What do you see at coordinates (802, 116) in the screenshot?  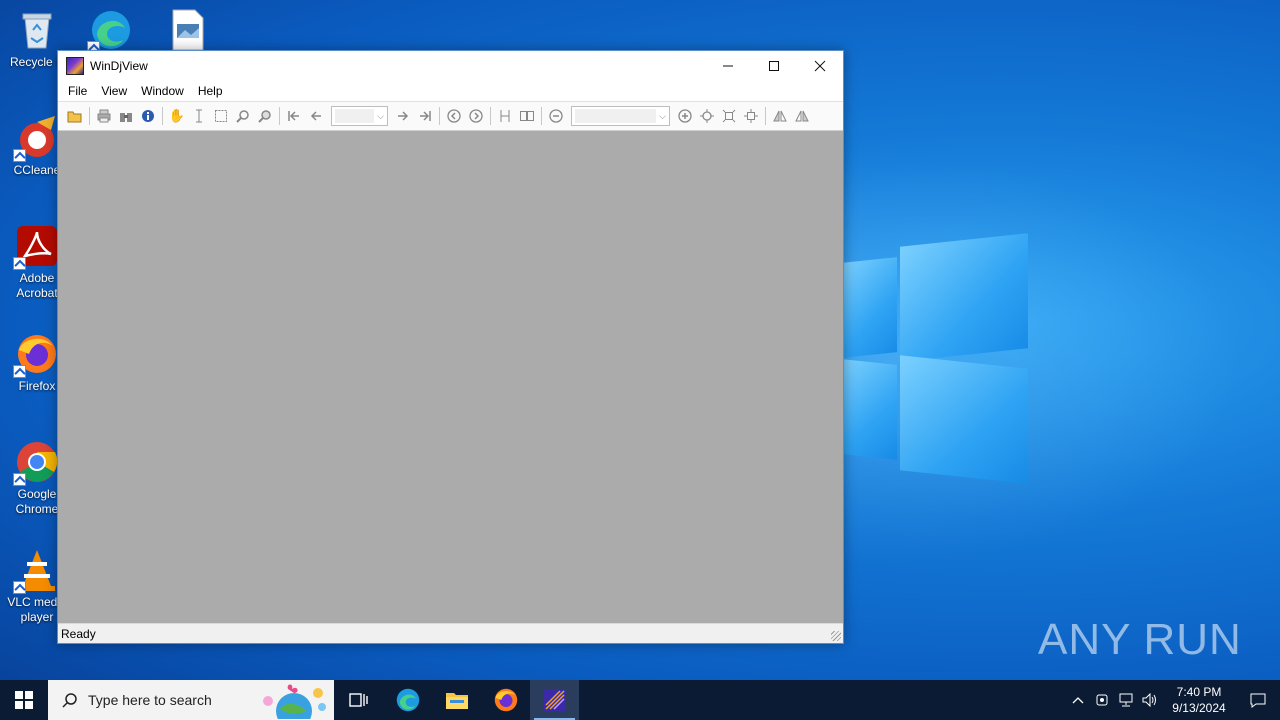 I see `rotate-right-icon` at bounding box center [802, 116].